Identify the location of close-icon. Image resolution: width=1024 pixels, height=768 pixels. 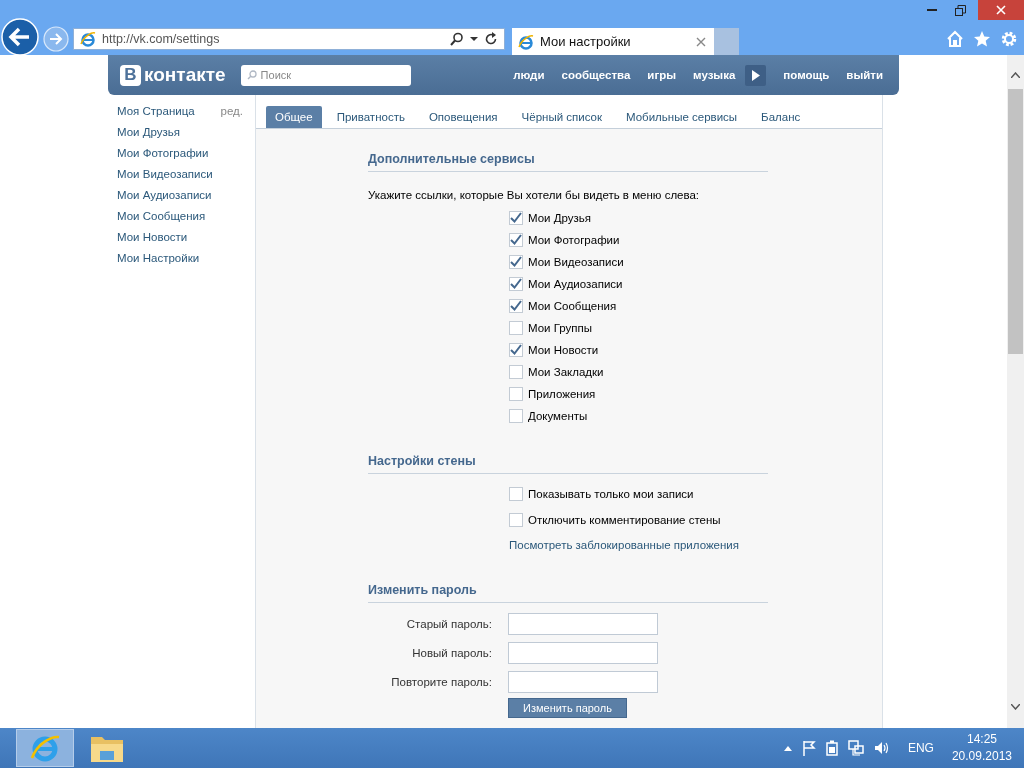
(1001, 10).